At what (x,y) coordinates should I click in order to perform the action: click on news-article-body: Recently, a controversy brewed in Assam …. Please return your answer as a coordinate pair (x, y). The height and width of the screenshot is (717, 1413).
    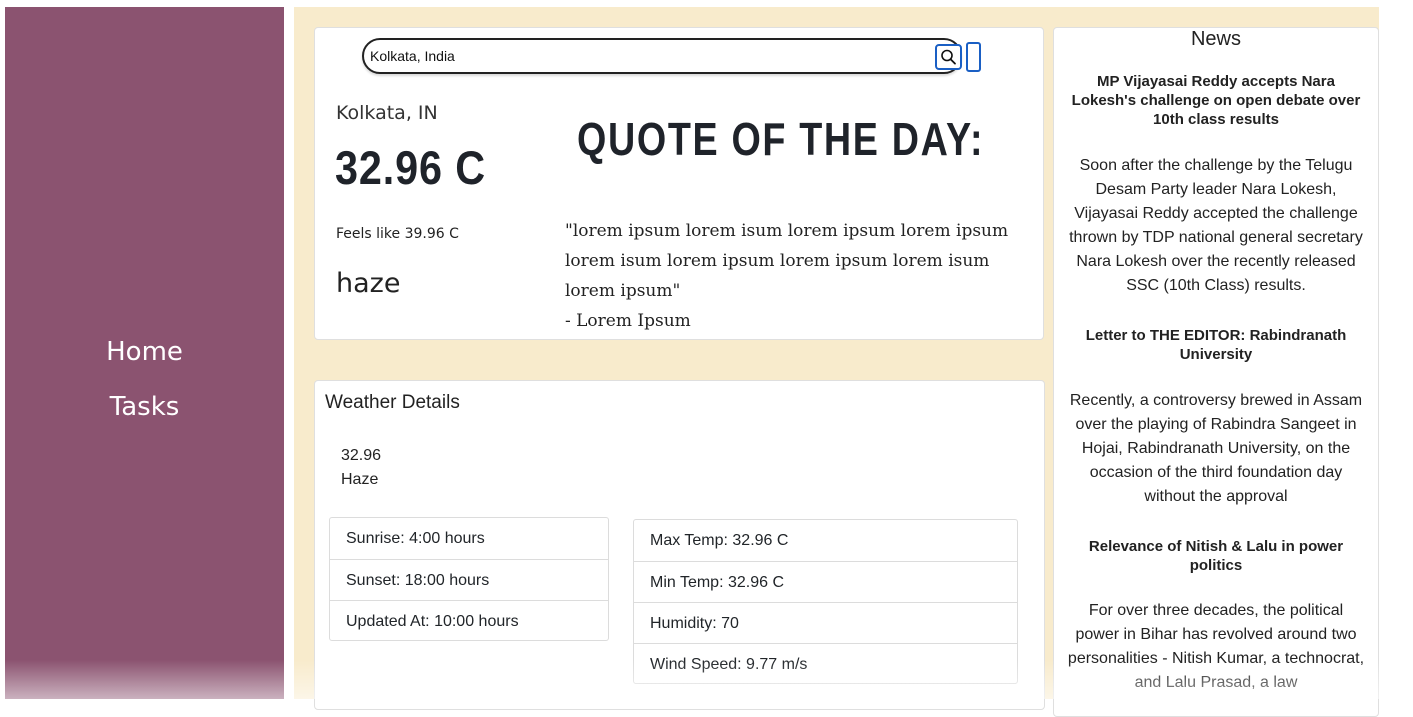
    Looking at the image, I should click on (1216, 448).